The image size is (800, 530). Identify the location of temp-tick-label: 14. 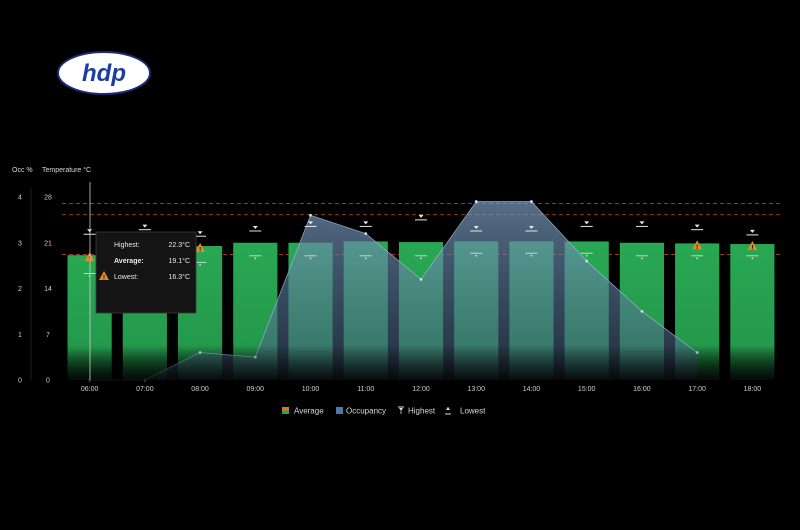
(48, 289).